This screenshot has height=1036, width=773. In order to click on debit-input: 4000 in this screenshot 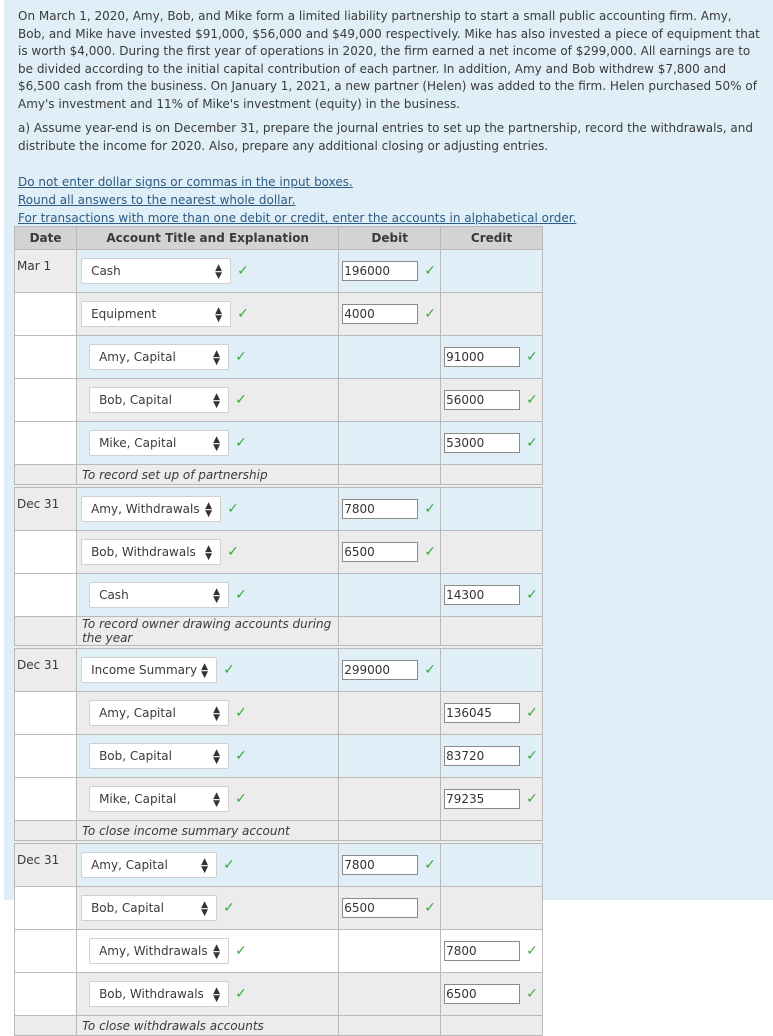, I will do `click(380, 314)`.